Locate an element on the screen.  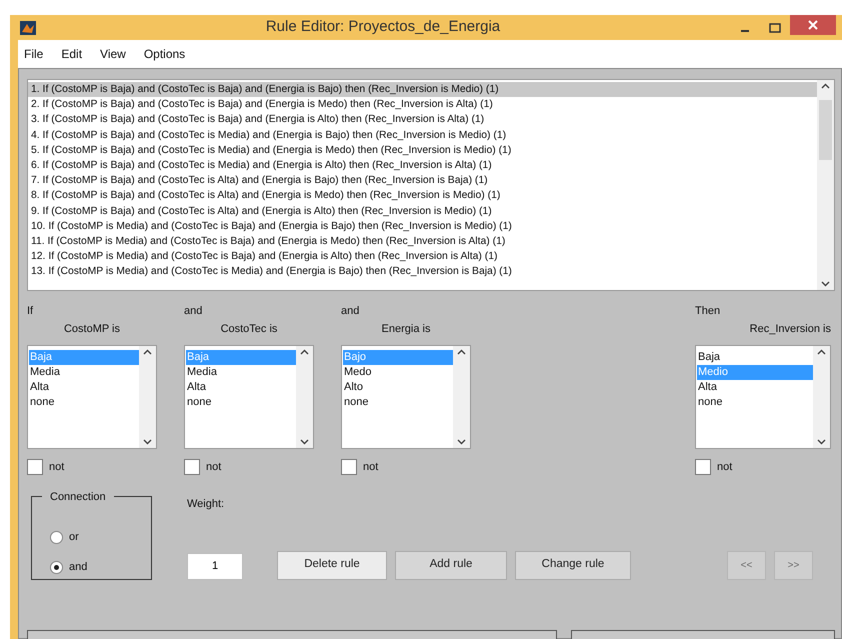
radio-label: and is located at coordinates (78, 568).